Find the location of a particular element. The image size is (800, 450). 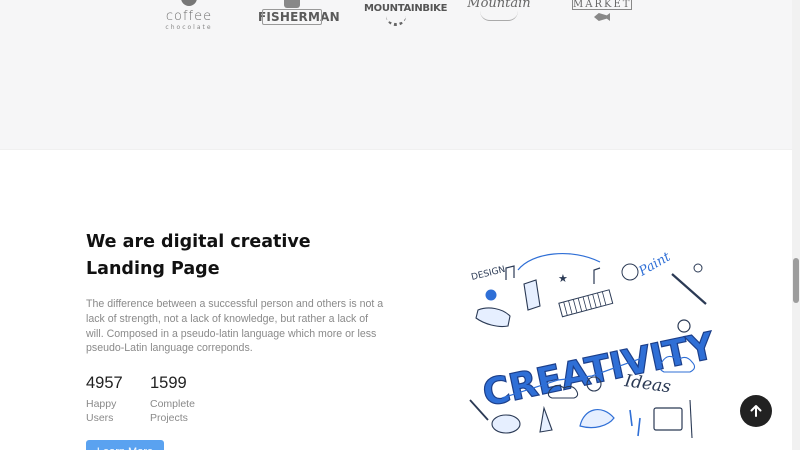

stat-happy-users: 4957 Happy Users is located at coordinates (116, 399).